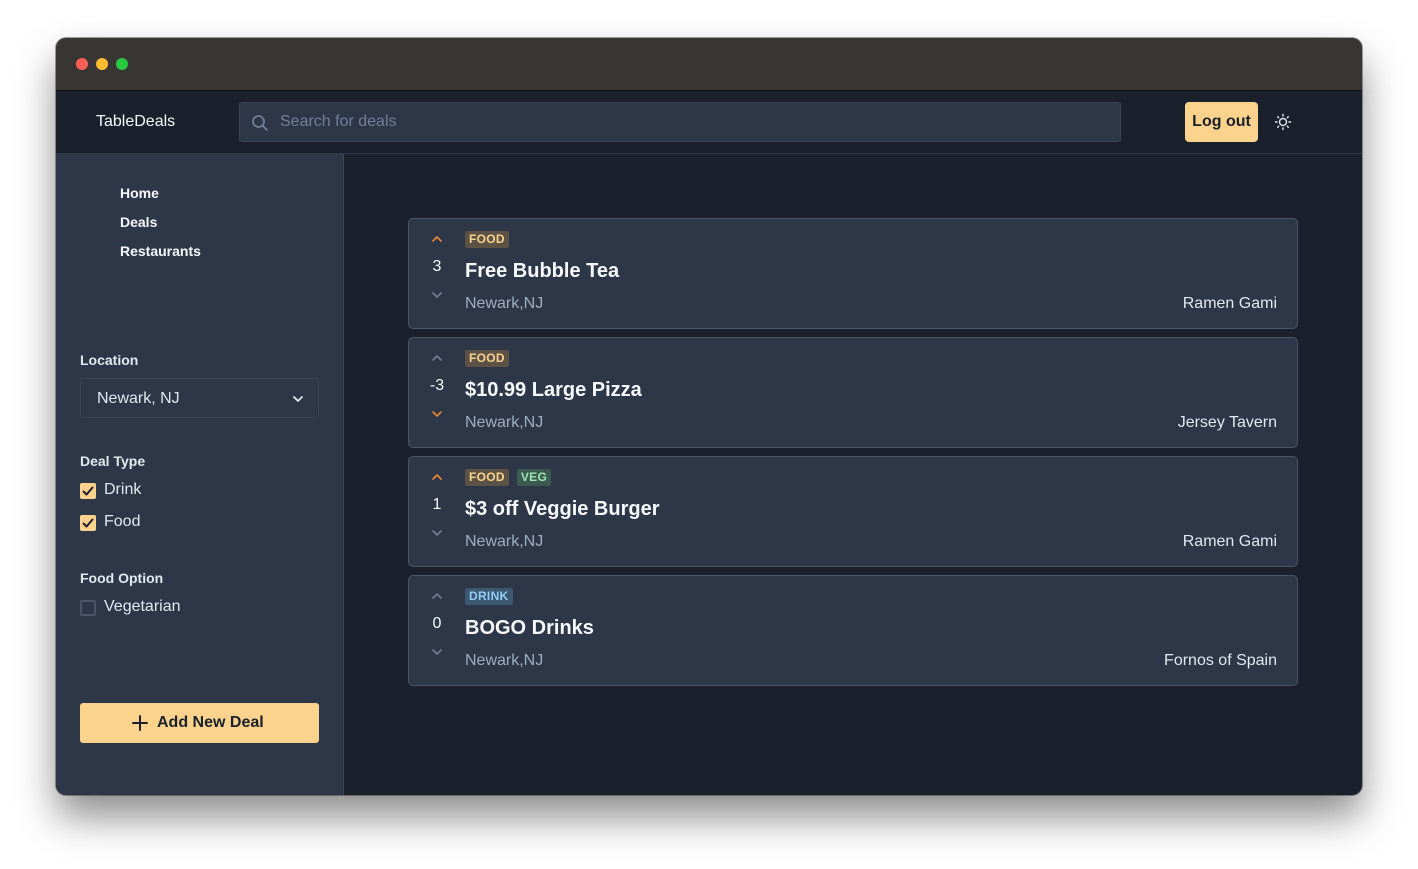 Image resolution: width=1418 pixels, height=869 pixels. Describe the element at coordinates (553, 390) in the screenshot. I see `deal-title: $10.99 Large Pizza` at that location.